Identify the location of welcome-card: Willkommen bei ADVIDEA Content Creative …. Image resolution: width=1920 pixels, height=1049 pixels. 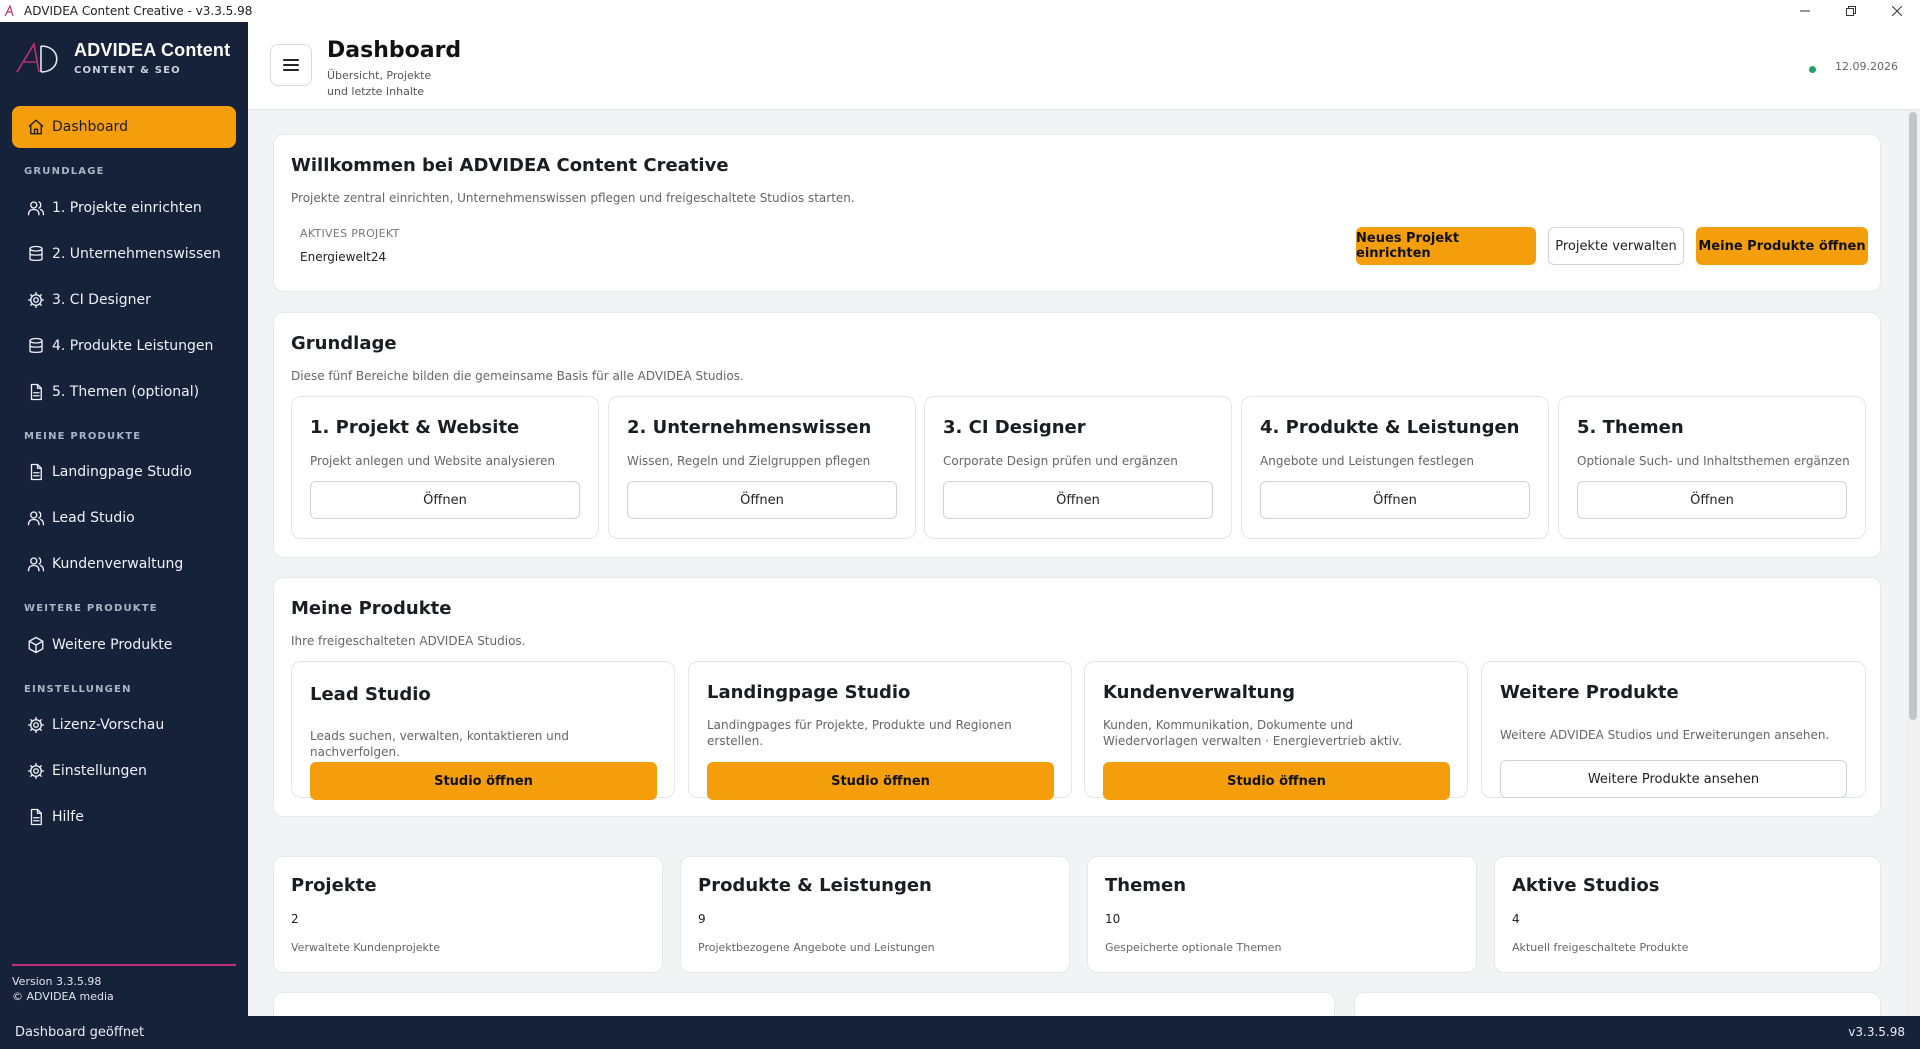
(1077, 213).